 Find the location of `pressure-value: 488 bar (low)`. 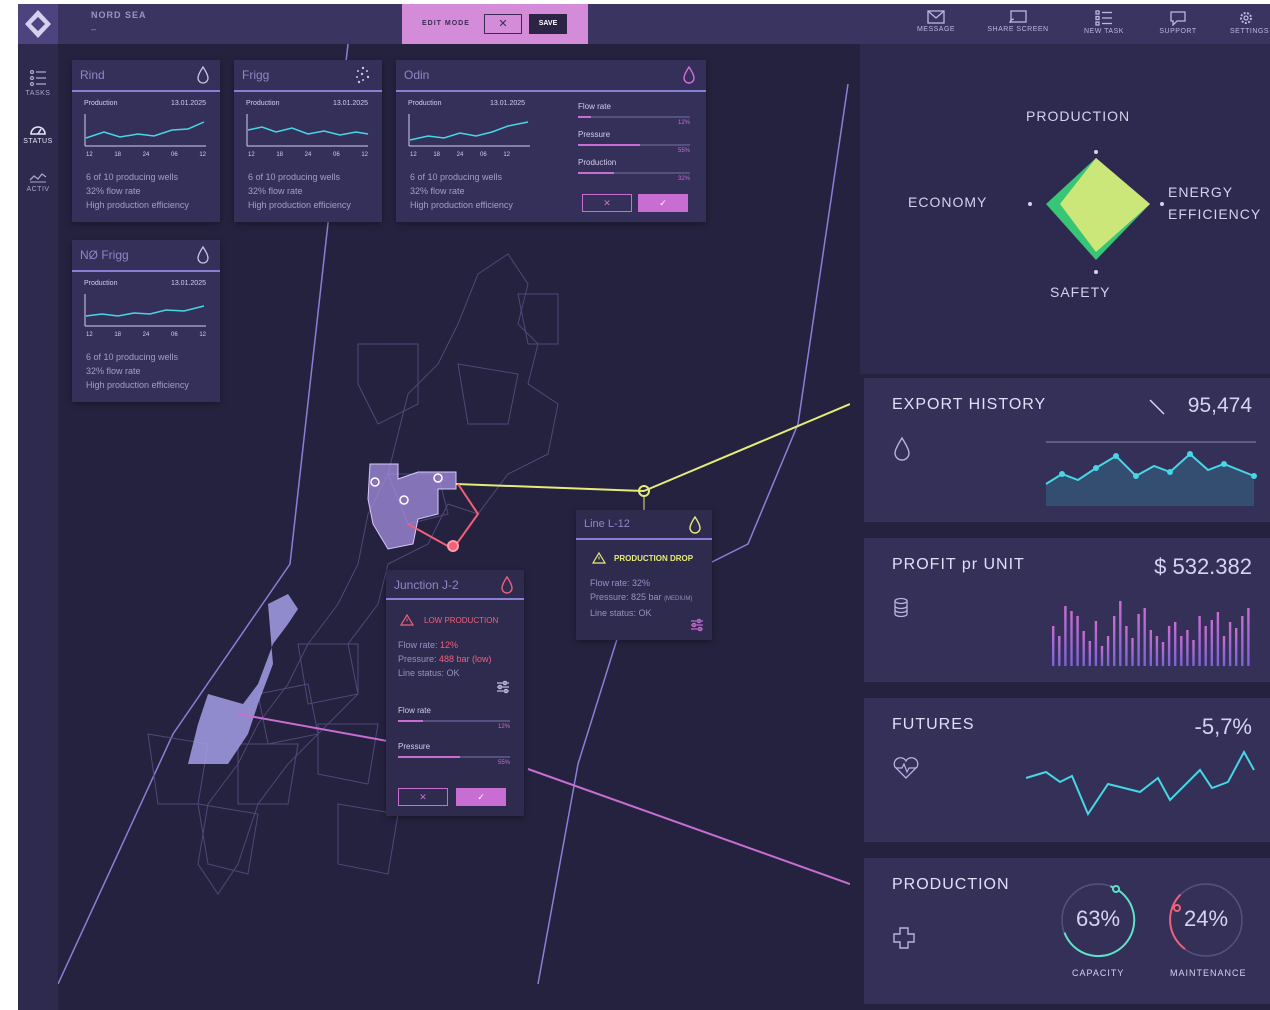

pressure-value: 488 bar (low) is located at coordinates (465, 659).